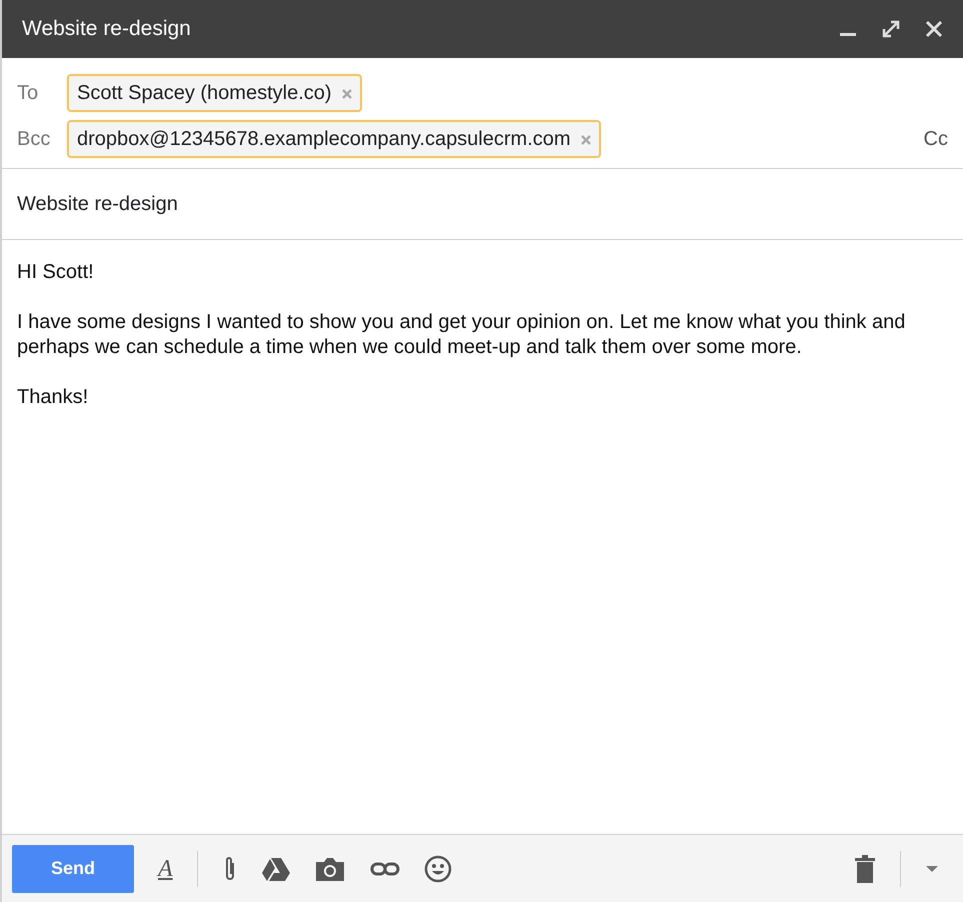  I want to click on recipient-chip: Scott Spacey (homestyle.co), so click(214, 93).